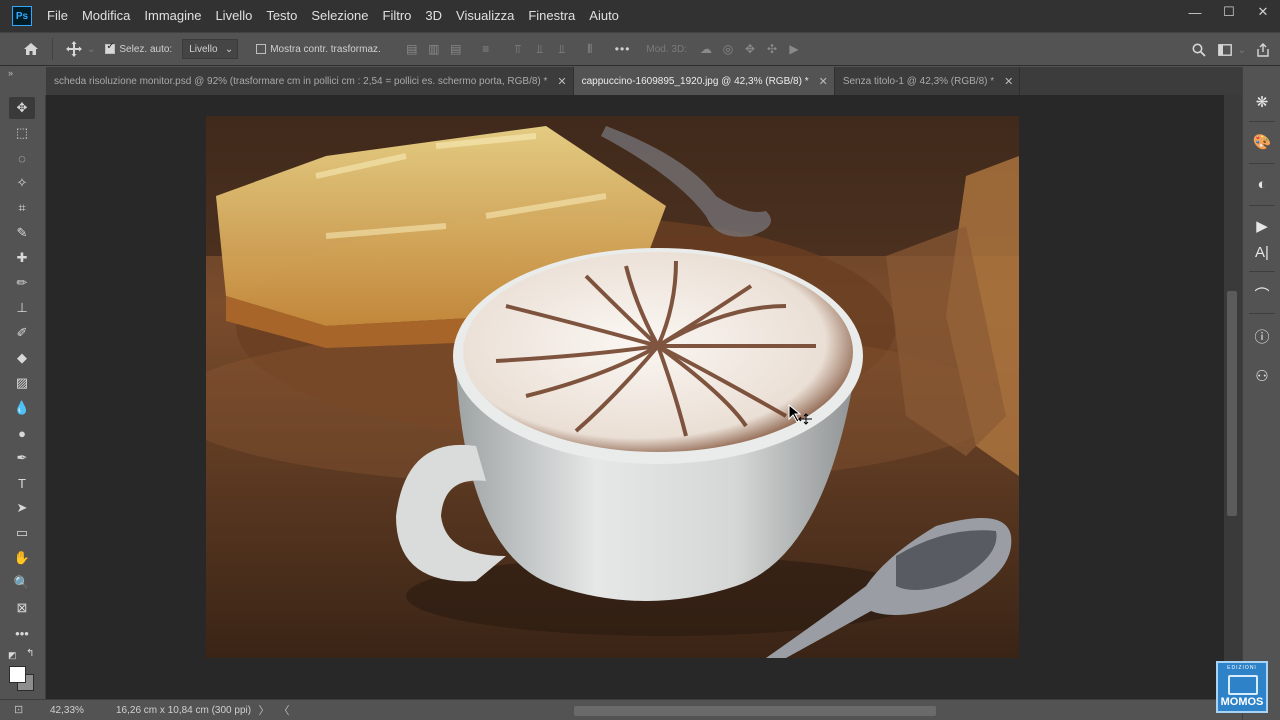 The height and width of the screenshot is (720, 1280). What do you see at coordinates (604, 16) in the screenshot?
I see `menu-aiuto: Aiuto` at bounding box center [604, 16].